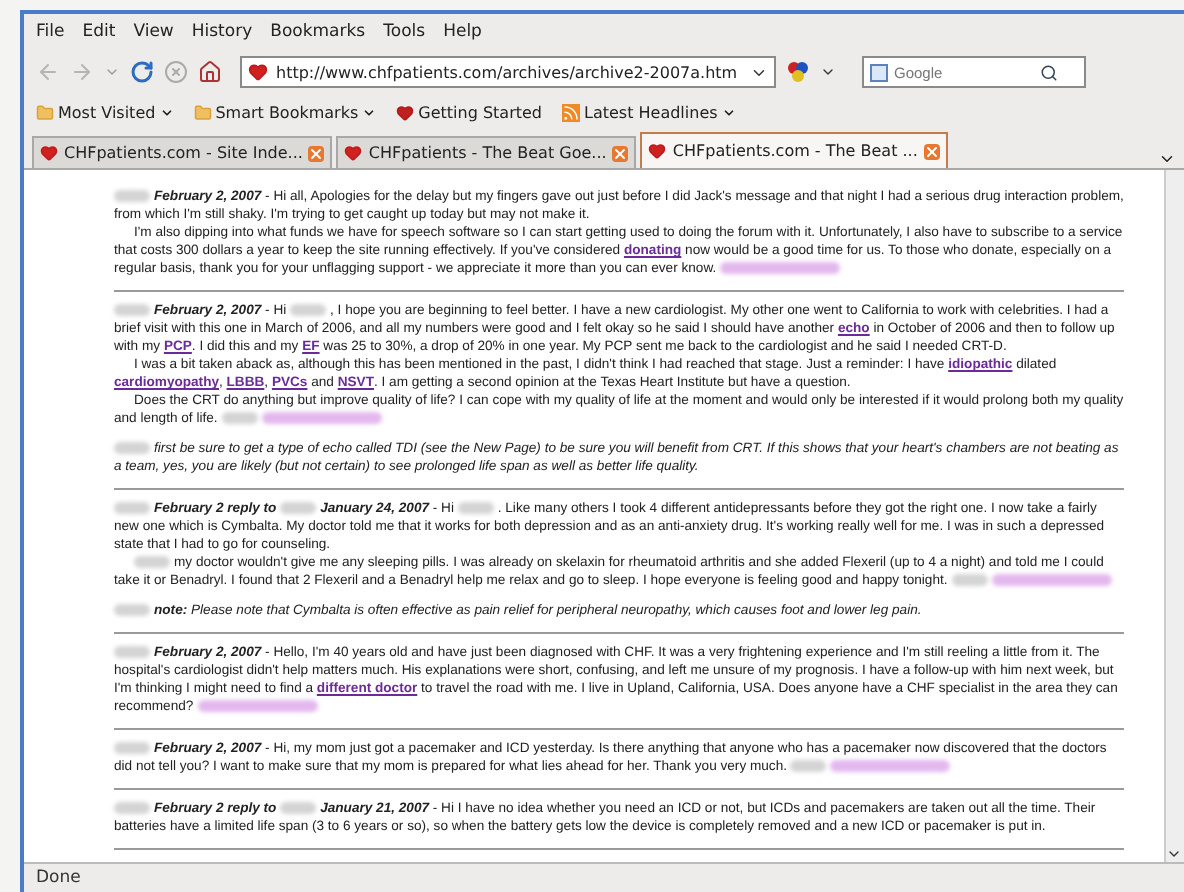 The width and height of the screenshot is (1184, 892). Describe the element at coordinates (508, 72) in the screenshot. I see `url-field: http://www.chfpatients.com/archives/archive2-2007a.htm` at that location.